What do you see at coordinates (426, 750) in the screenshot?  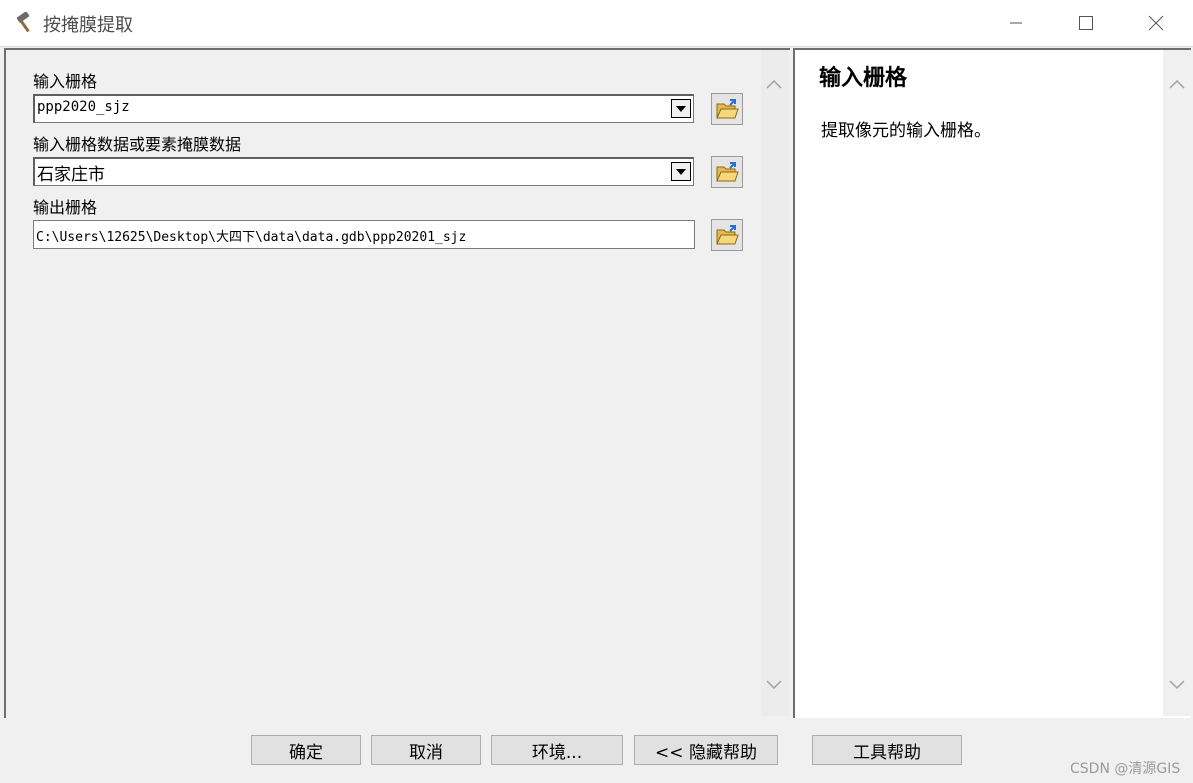 I see `cancel-button: 取消` at bounding box center [426, 750].